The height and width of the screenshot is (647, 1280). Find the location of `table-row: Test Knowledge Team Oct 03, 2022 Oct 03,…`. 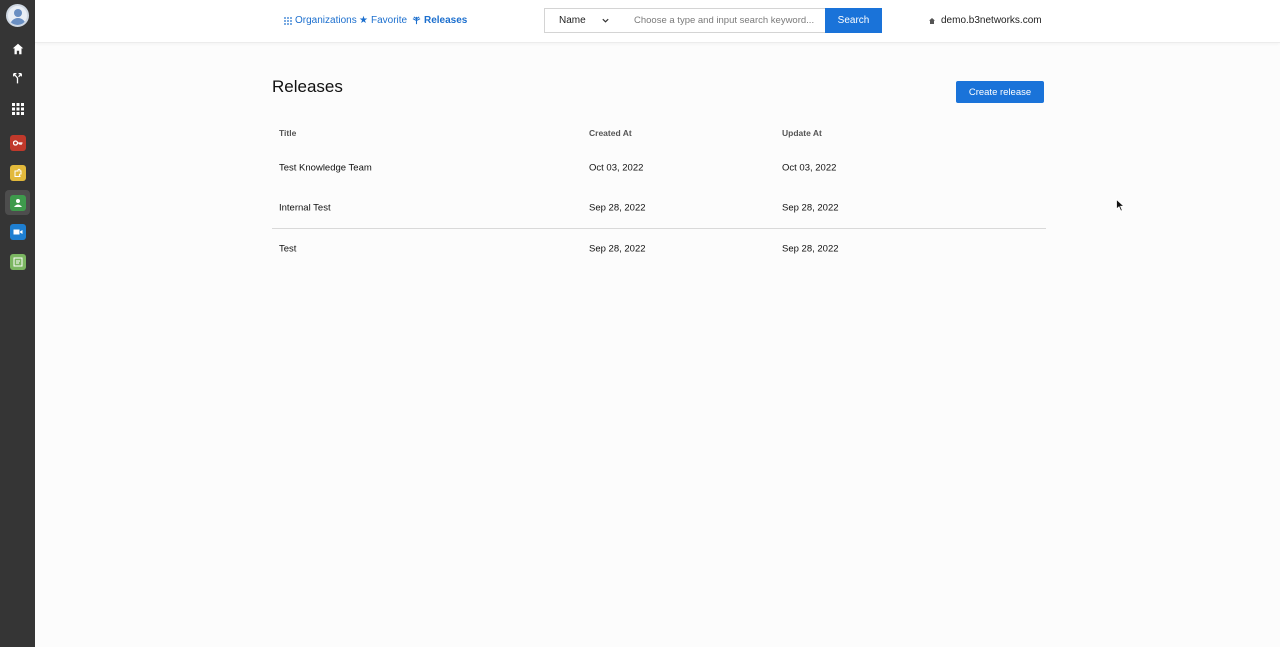

table-row: Test Knowledge Team Oct 03, 2022 Oct 03,… is located at coordinates (659, 168).